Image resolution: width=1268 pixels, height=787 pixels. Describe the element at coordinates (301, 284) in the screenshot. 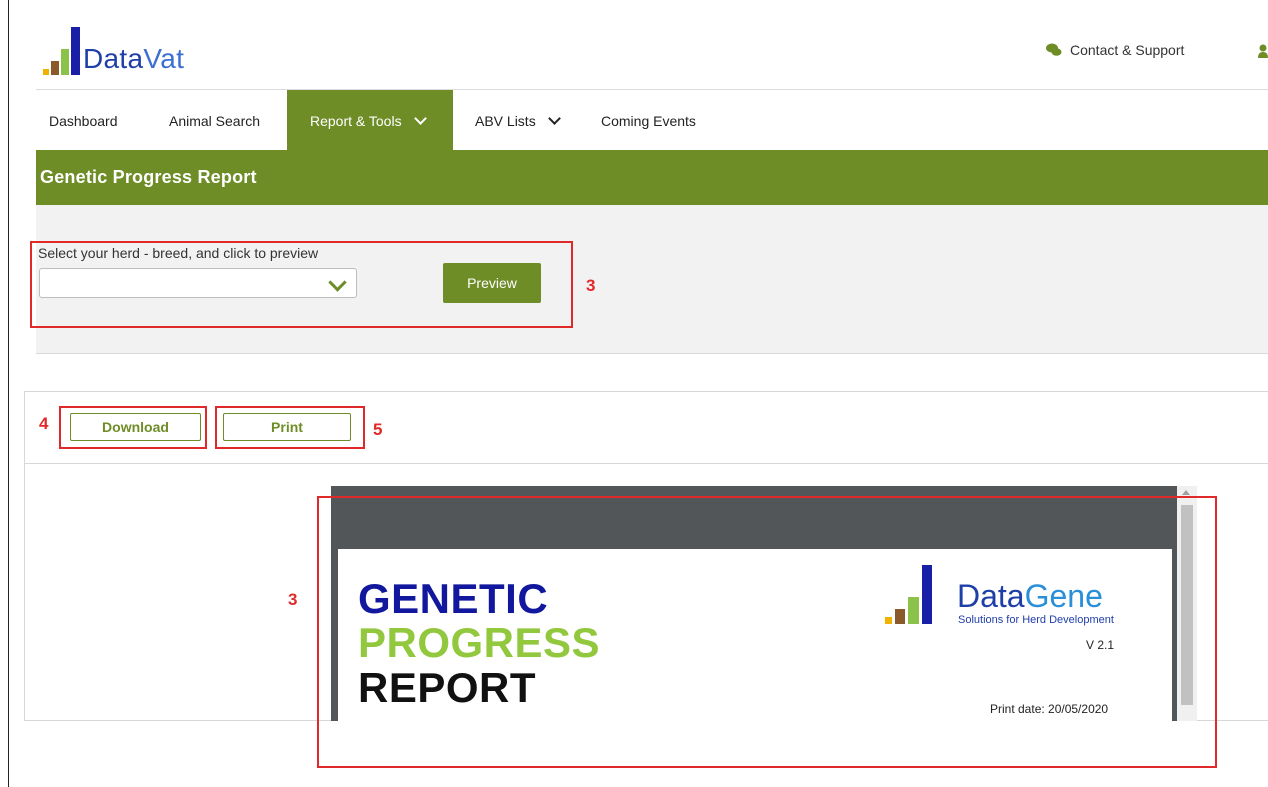

I see `annotation-box` at that location.